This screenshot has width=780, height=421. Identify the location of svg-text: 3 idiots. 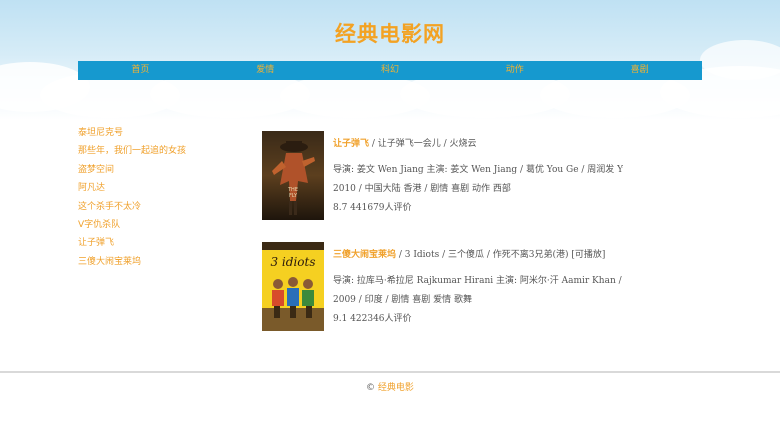
(292, 262).